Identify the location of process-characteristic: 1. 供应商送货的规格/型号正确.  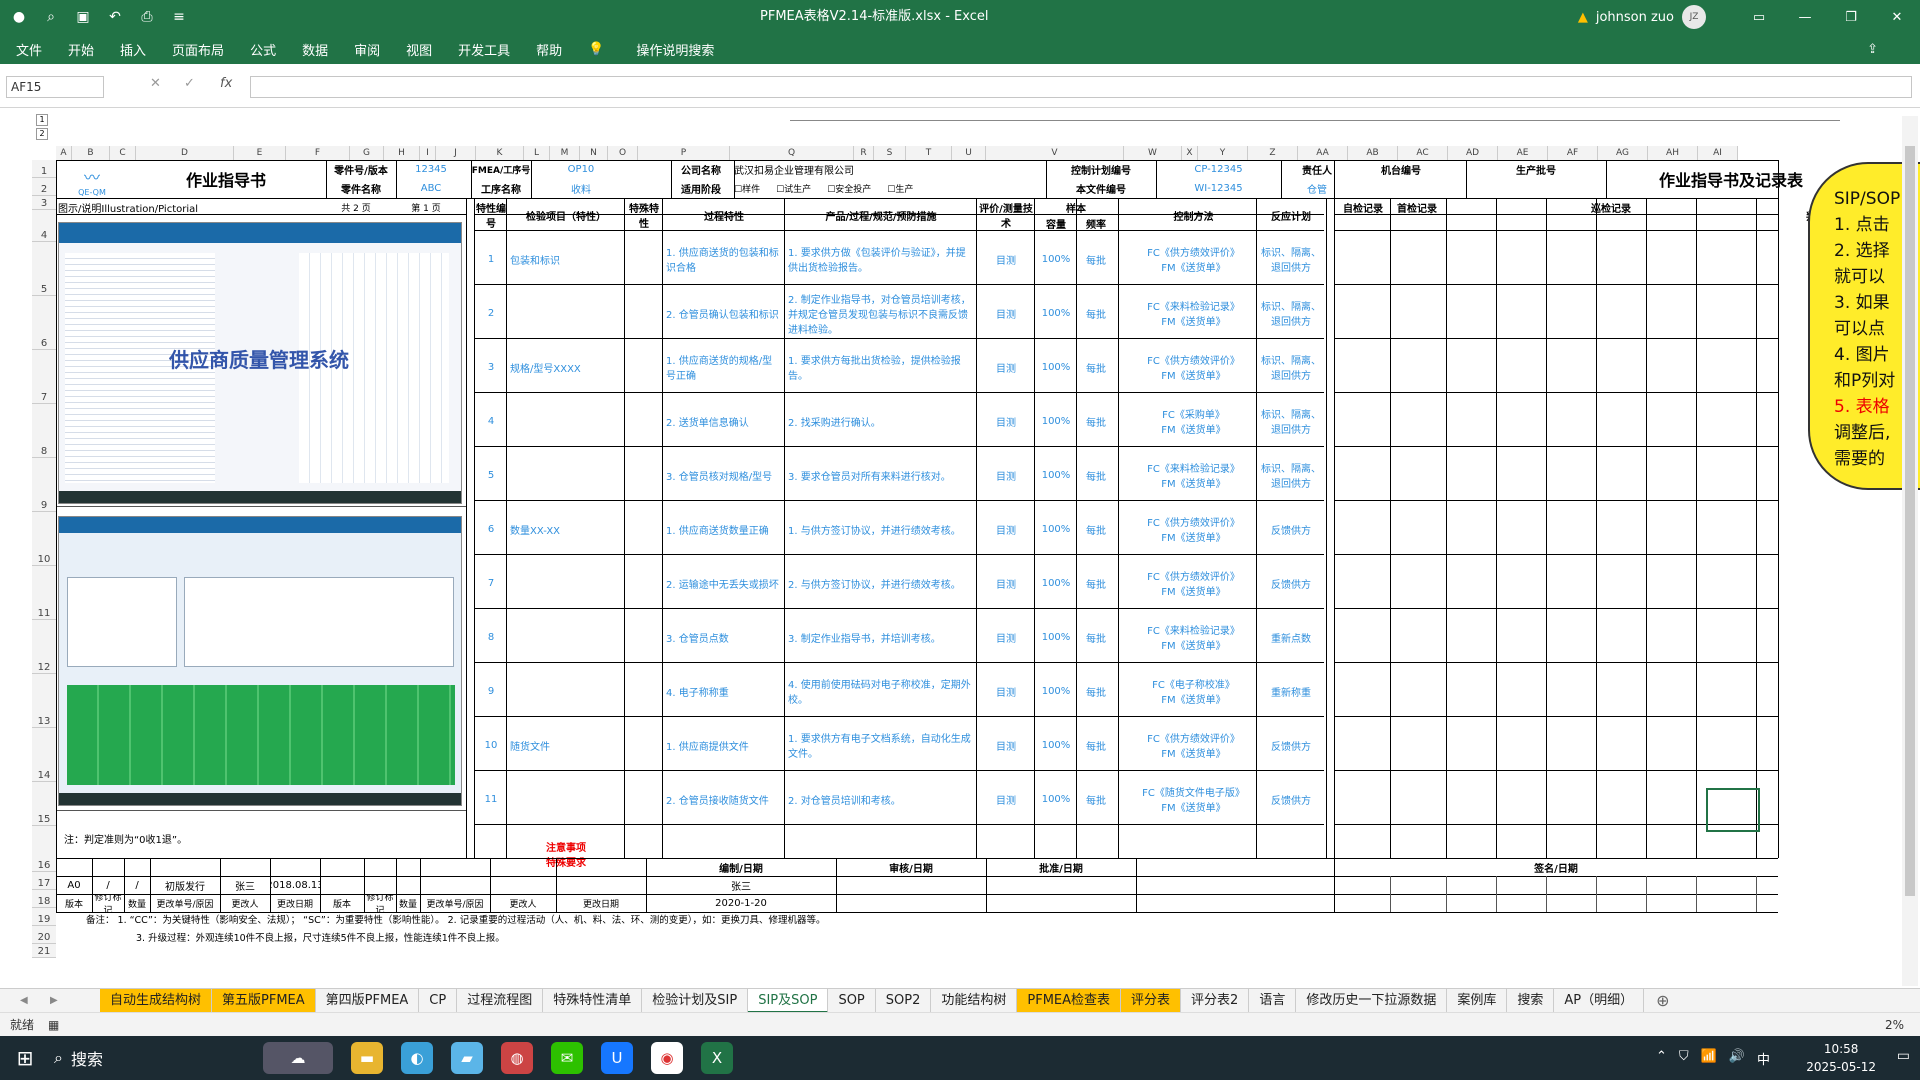
(724, 367).